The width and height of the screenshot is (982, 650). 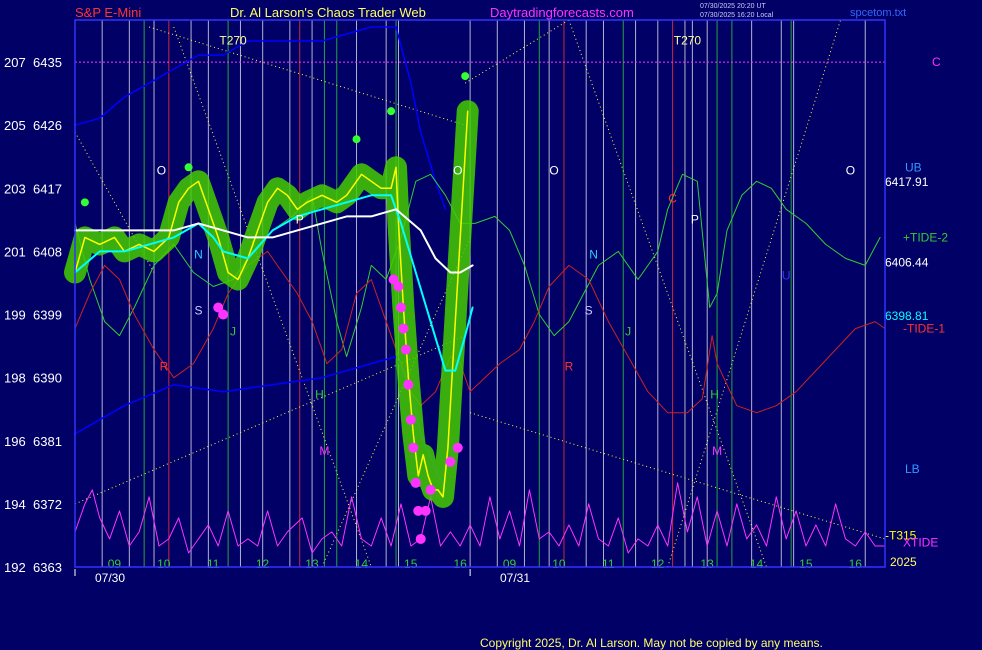 I want to click on y-tick-price: 6399, so click(x=47, y=315).